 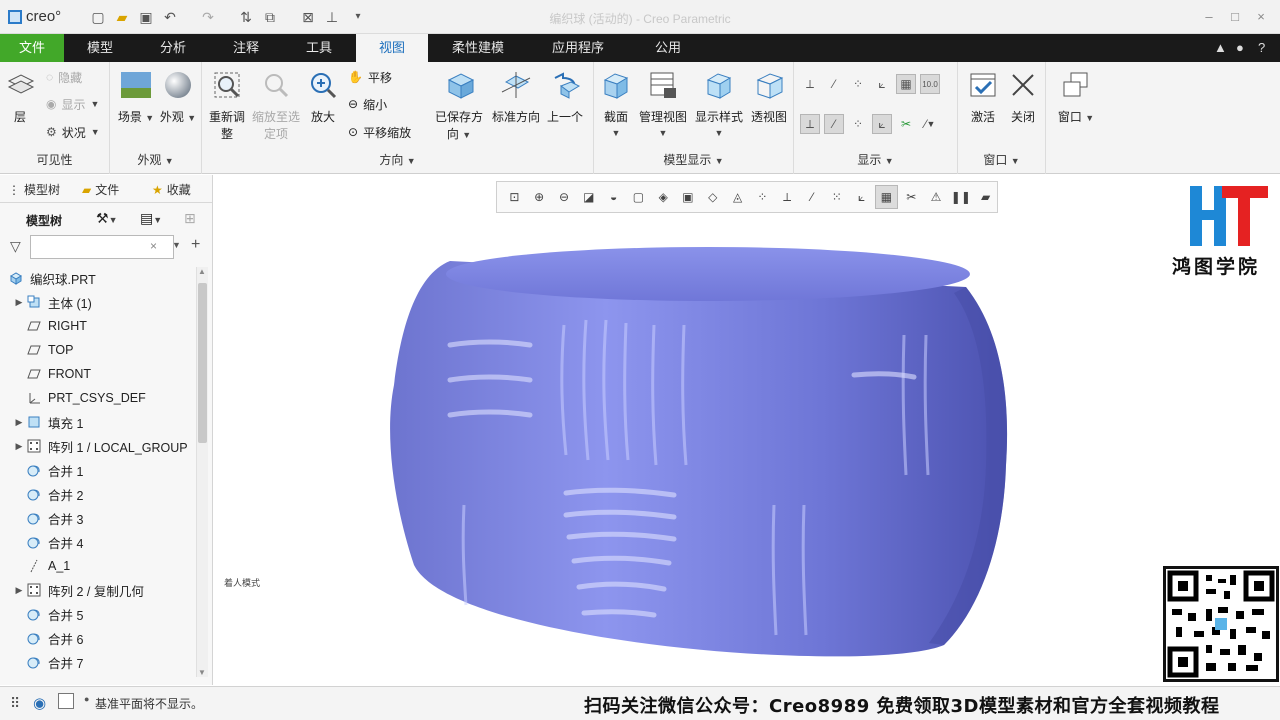 I want to click on plane-tag-display-icon: ⟂, so click(x=810, y=124).